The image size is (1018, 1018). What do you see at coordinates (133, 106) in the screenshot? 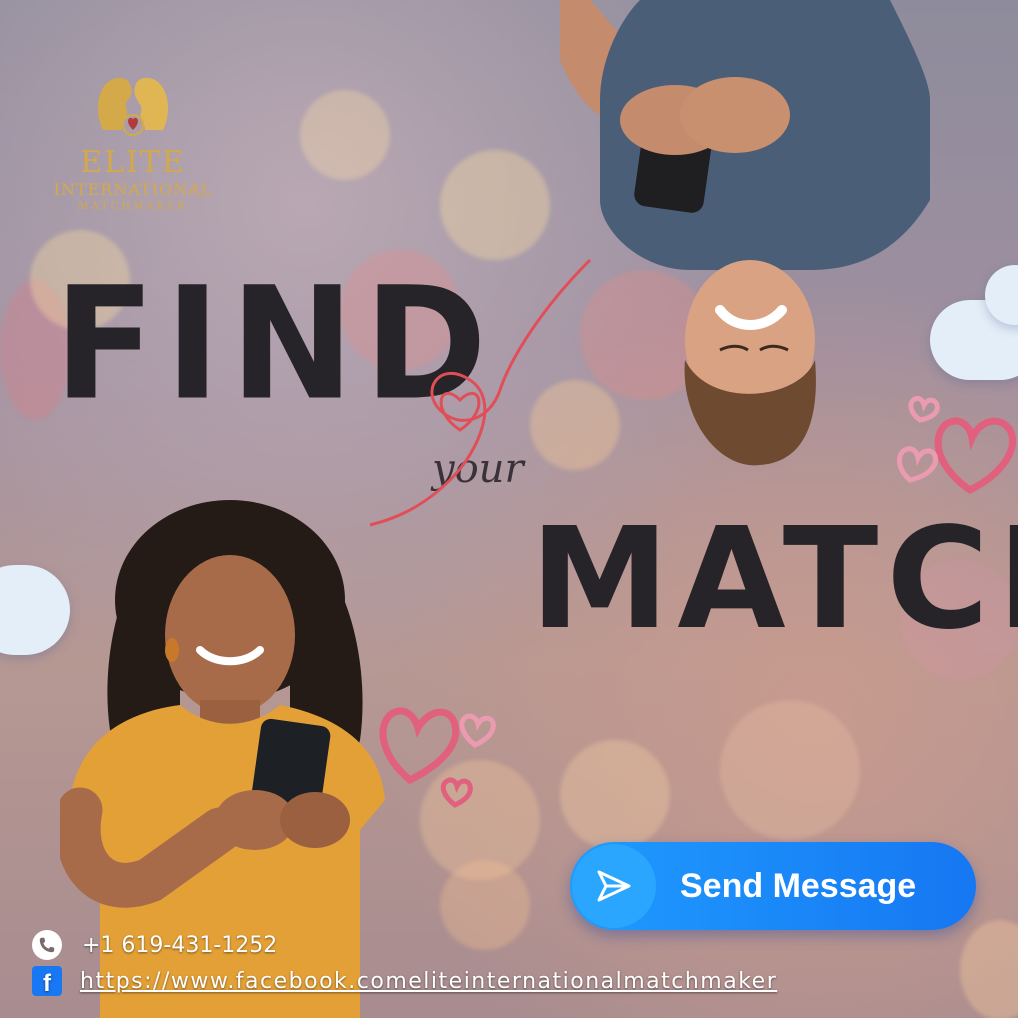
I see `couple-silhouette-icon` at bounding box center [133, 106].